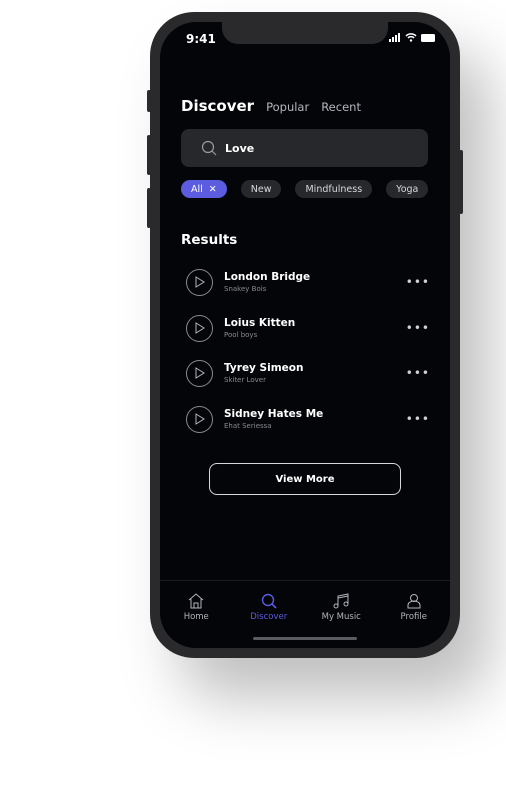 The width and height of the screenshot is (506, 810). Describe the element at coordinates (197, 189) in the screenshot. I see `chip-label: All` at that location.